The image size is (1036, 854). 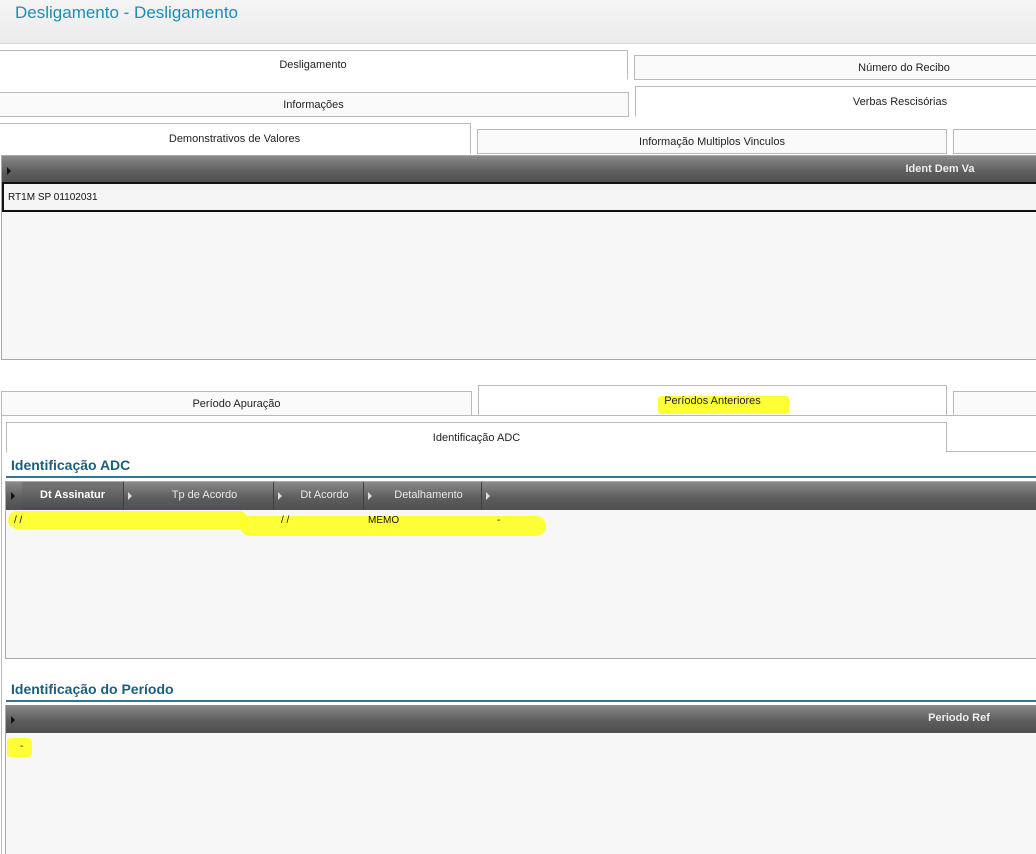 What do you see at coordinates (285, 520) in the screenshot?
I see `cell-dt-acordo: / /` at bounding box center [285, 520].